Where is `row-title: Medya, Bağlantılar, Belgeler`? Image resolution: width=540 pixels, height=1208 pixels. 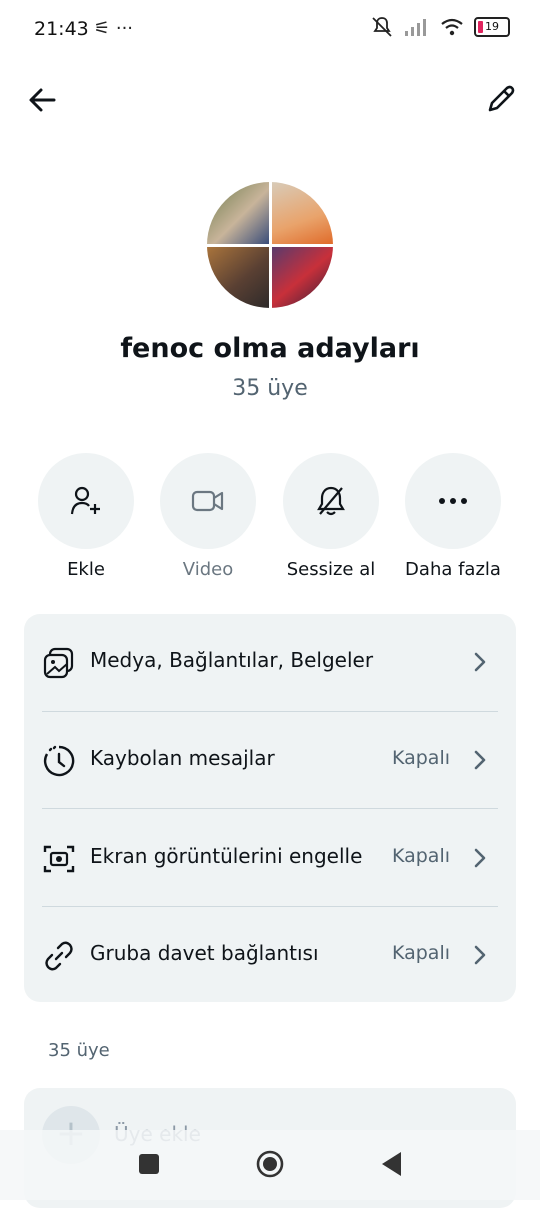 row-title: Medya, Bağlantılar, Belgeler is located at coordinates (232, 660).